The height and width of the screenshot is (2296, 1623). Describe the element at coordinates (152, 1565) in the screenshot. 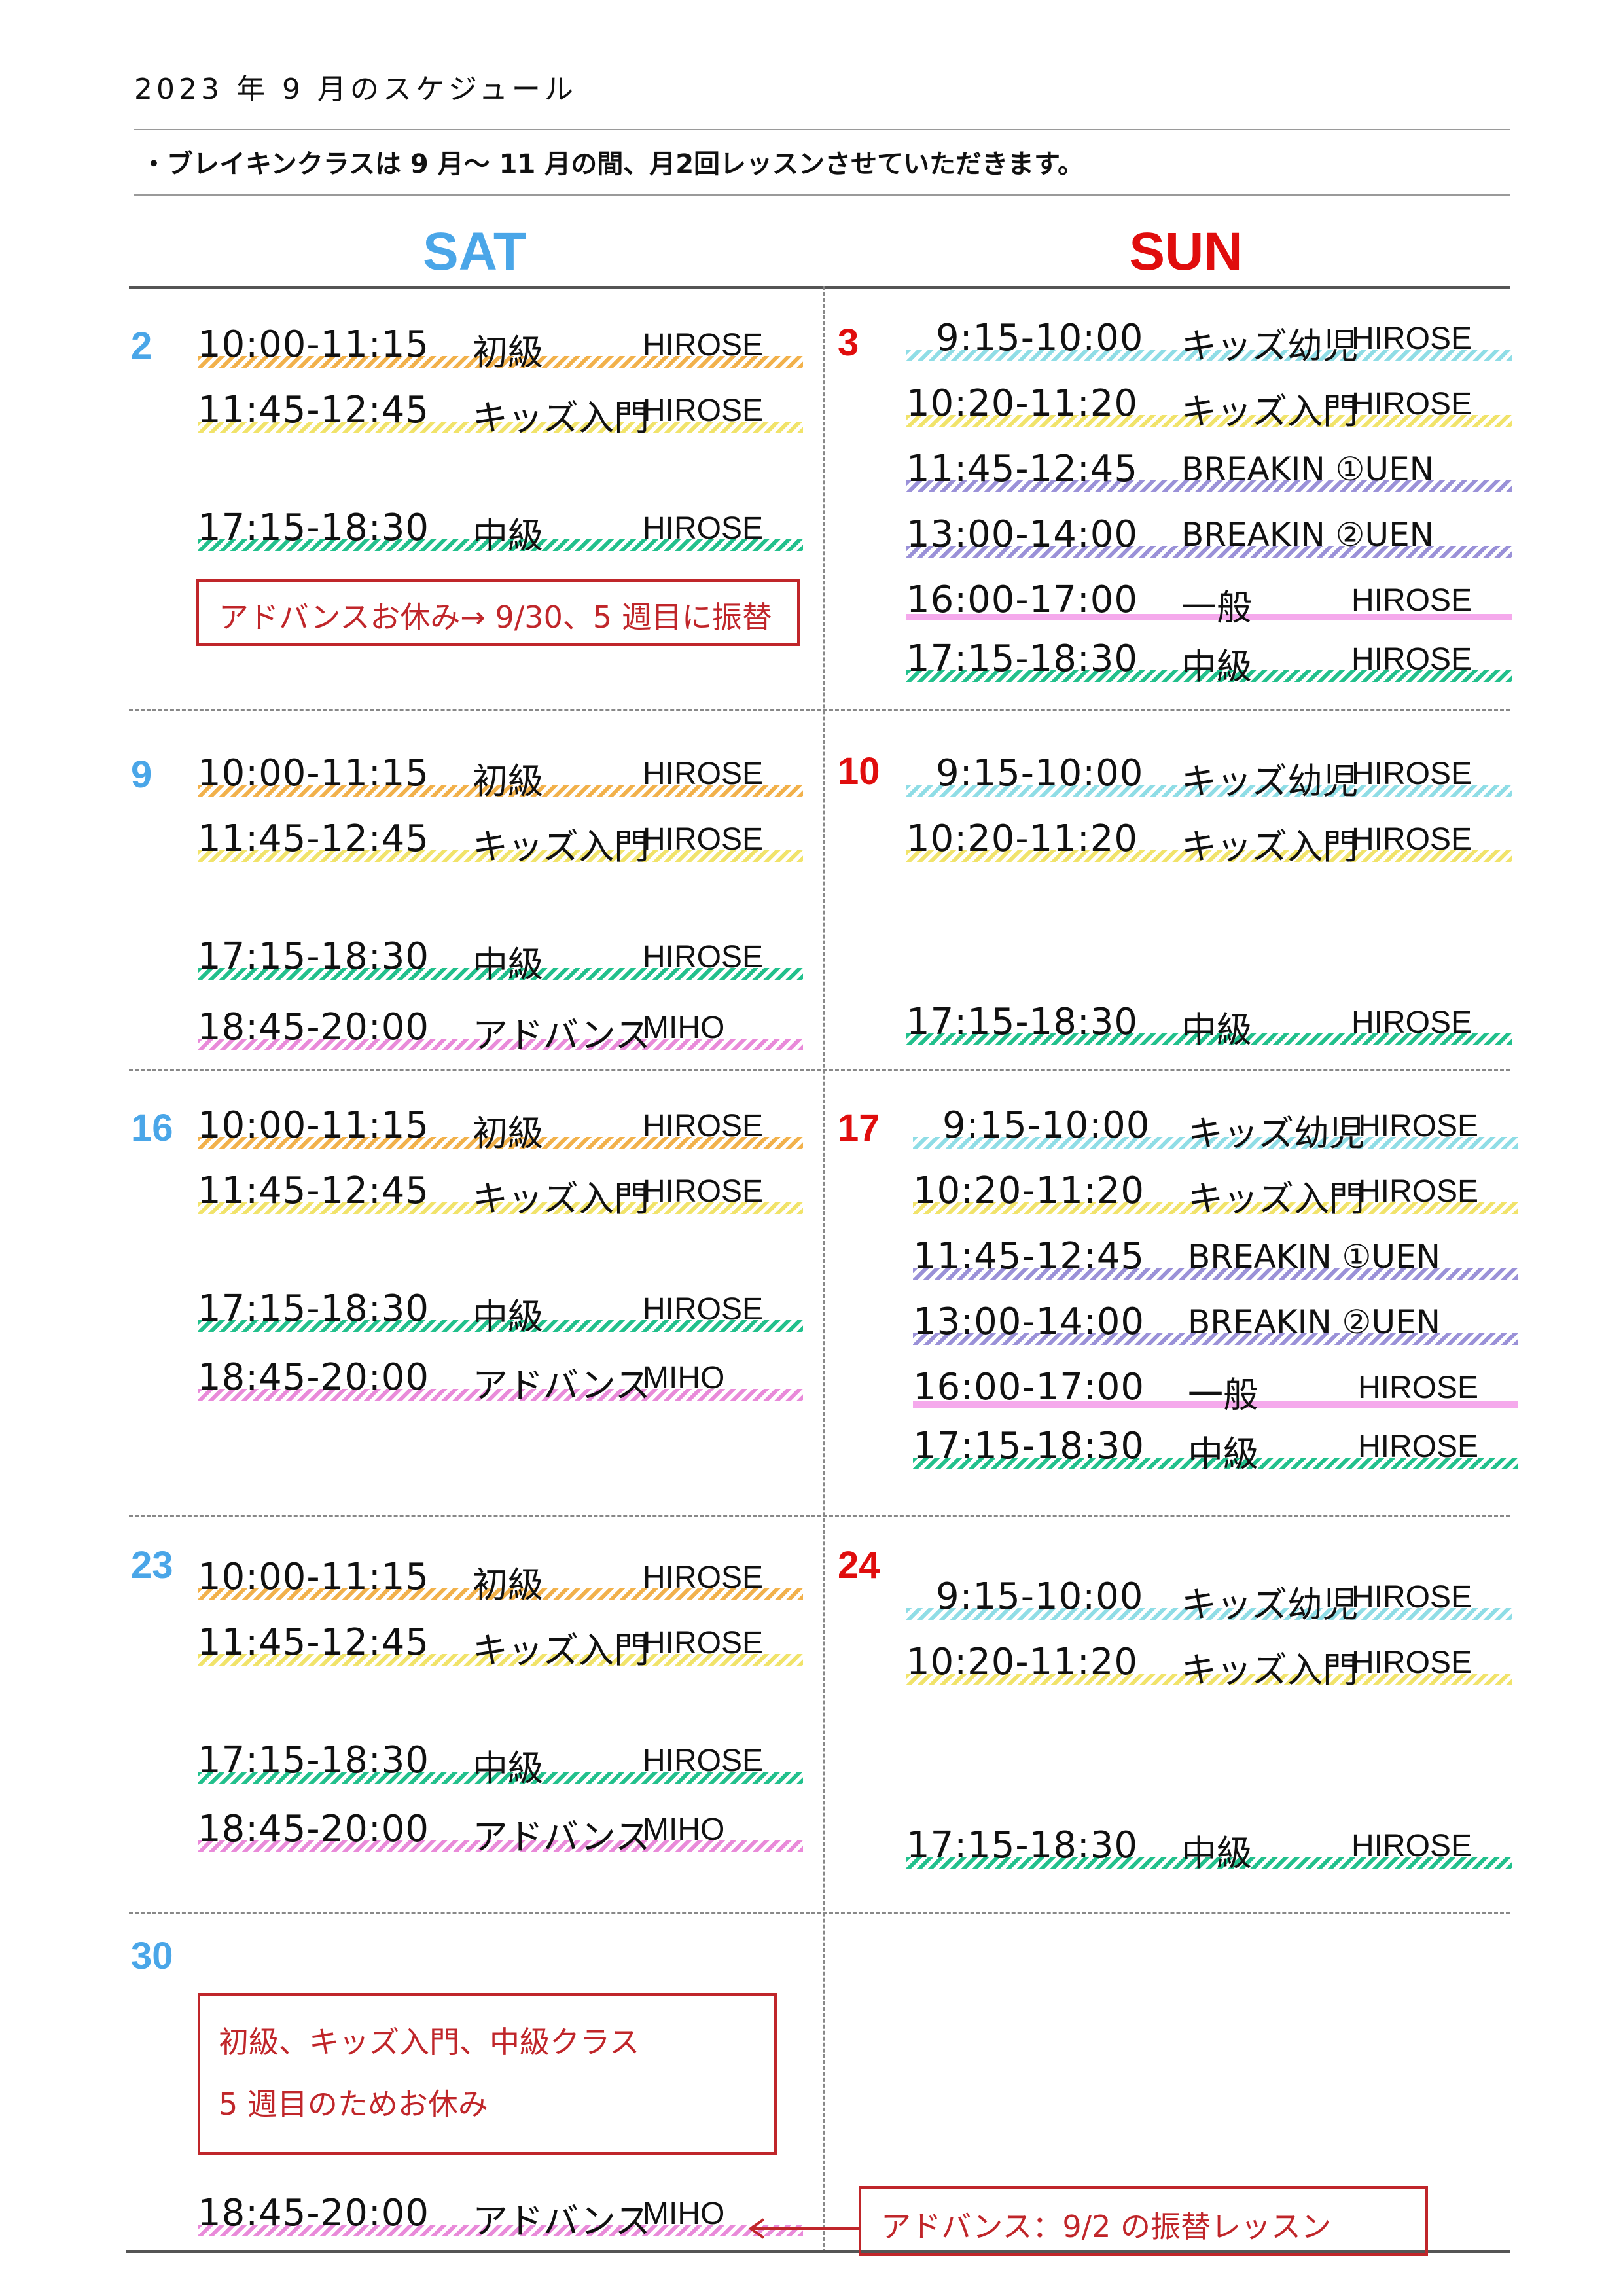

I see `day-number-sat: 23` at that location.